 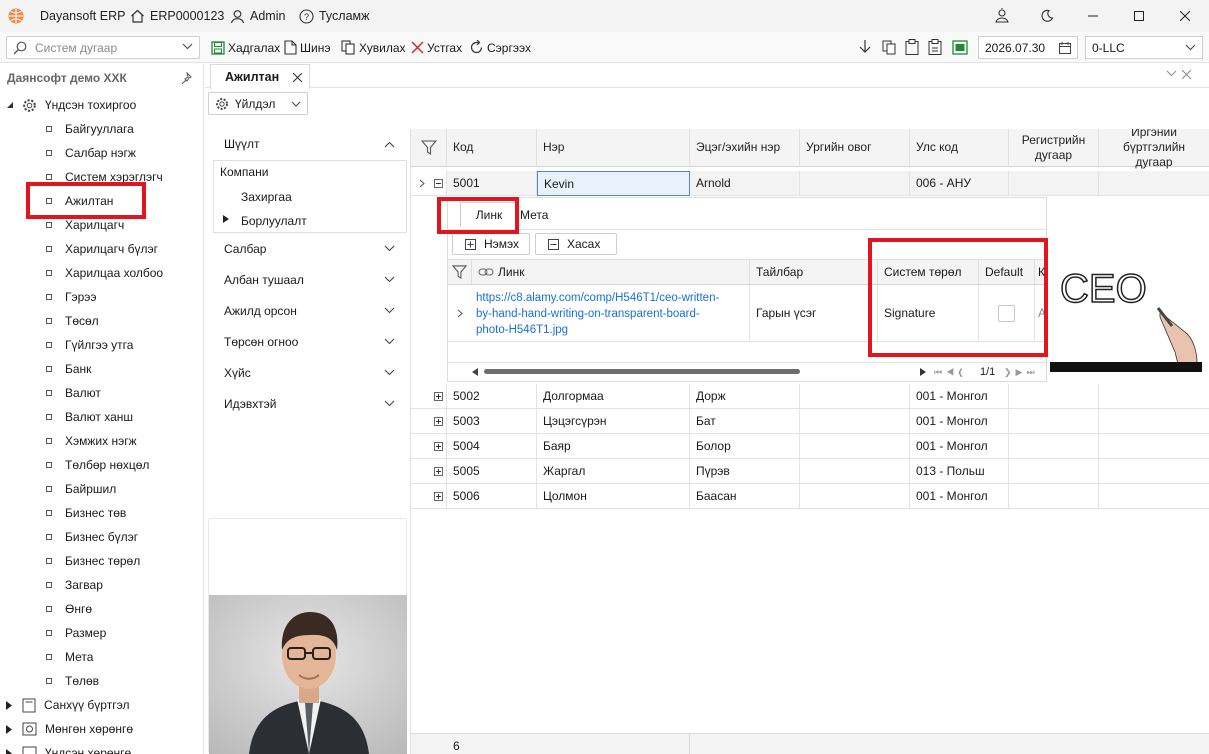 I want to click on nav-item: Өнгө, so click(x=46, y=609).